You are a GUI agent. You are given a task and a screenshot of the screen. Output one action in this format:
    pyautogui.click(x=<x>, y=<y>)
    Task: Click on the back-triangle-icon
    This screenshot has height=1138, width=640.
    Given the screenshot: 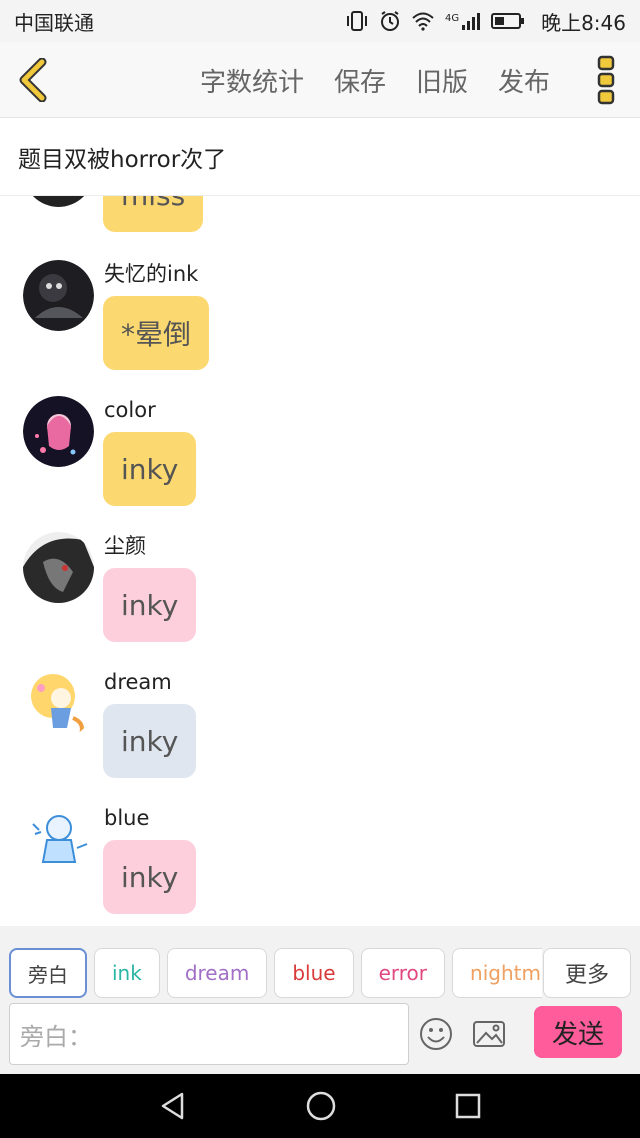 What is the action you would take?
    pyautogui.click(x=173, y=1106)
    